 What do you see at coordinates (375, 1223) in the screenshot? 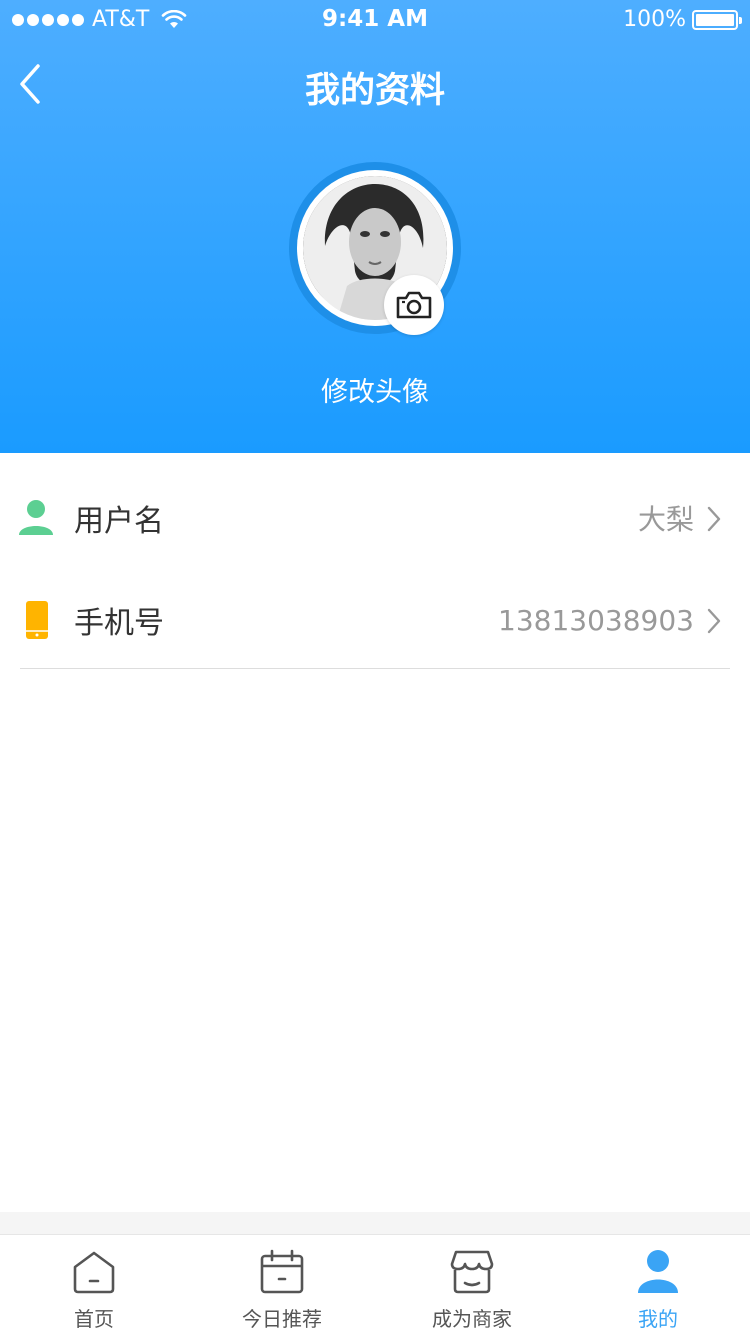
I see `tabbar-separator` at bounding box center [375, 1223].